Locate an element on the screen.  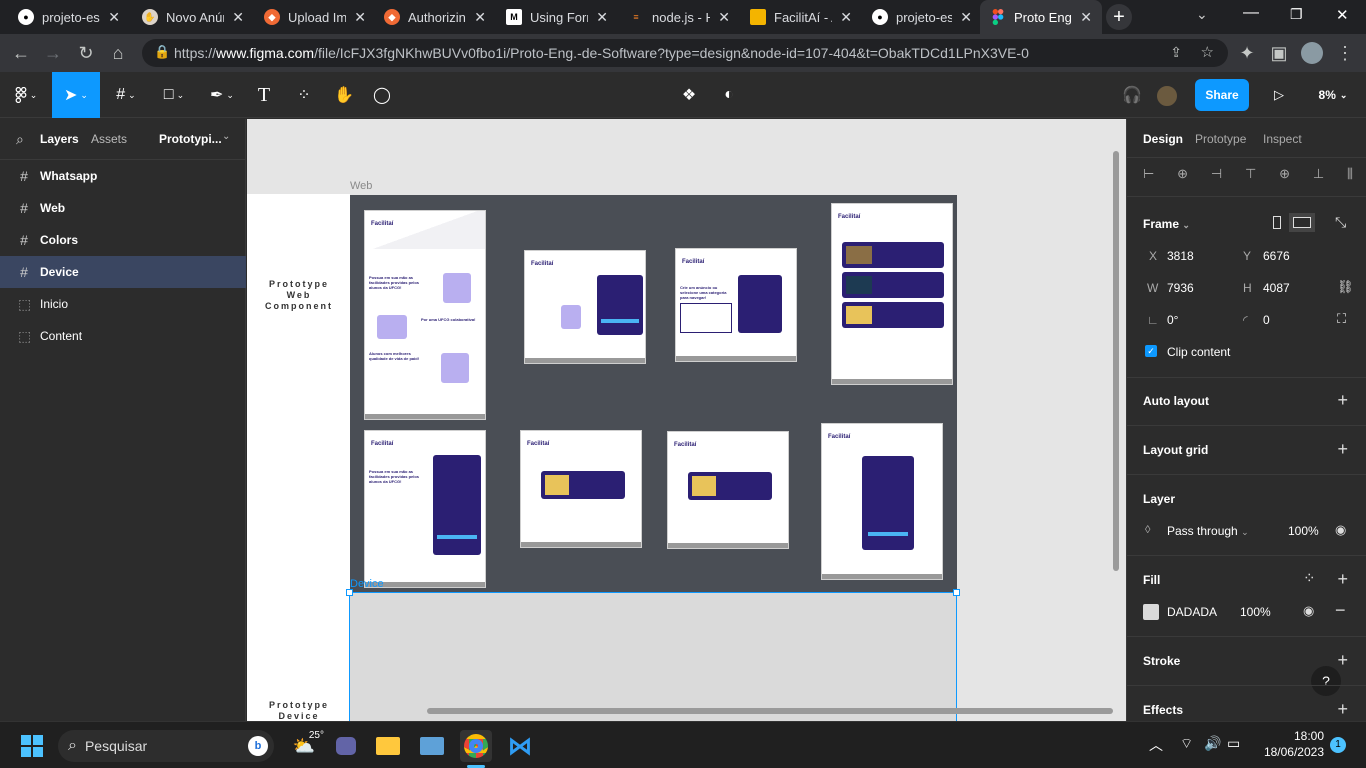
add-fill-icon: + is located at coordinates (1342, 579).